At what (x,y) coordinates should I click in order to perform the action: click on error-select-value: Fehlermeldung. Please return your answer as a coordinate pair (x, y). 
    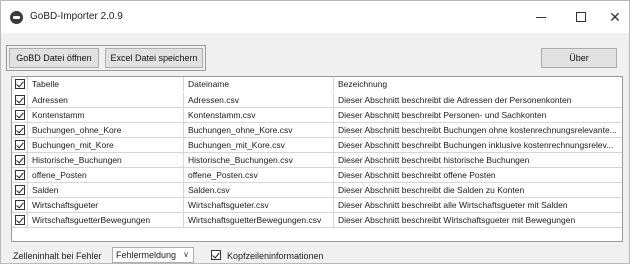
    Looking at the image, I should click on (146, 255).